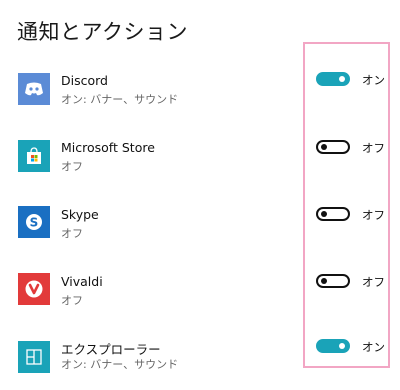 The height and width of the screenshot is (390, 400). I want to click on app-name: Microsoft Store, so click(108, 147).